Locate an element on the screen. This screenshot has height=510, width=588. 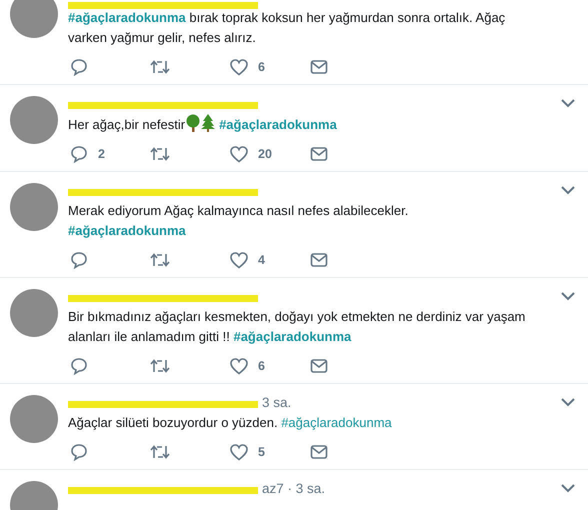
tweet-time: az7 · 3 sa. is located at coordinates (294, 488).